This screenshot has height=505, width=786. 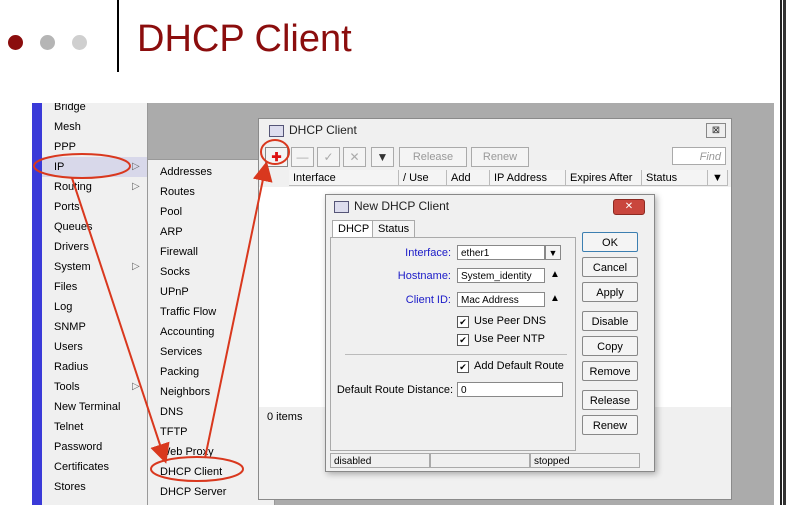 What do you see at coordinates (716, 130) in the screenshot?
I see `window-close-icon: ⊠` at bounding box center [716, 130].